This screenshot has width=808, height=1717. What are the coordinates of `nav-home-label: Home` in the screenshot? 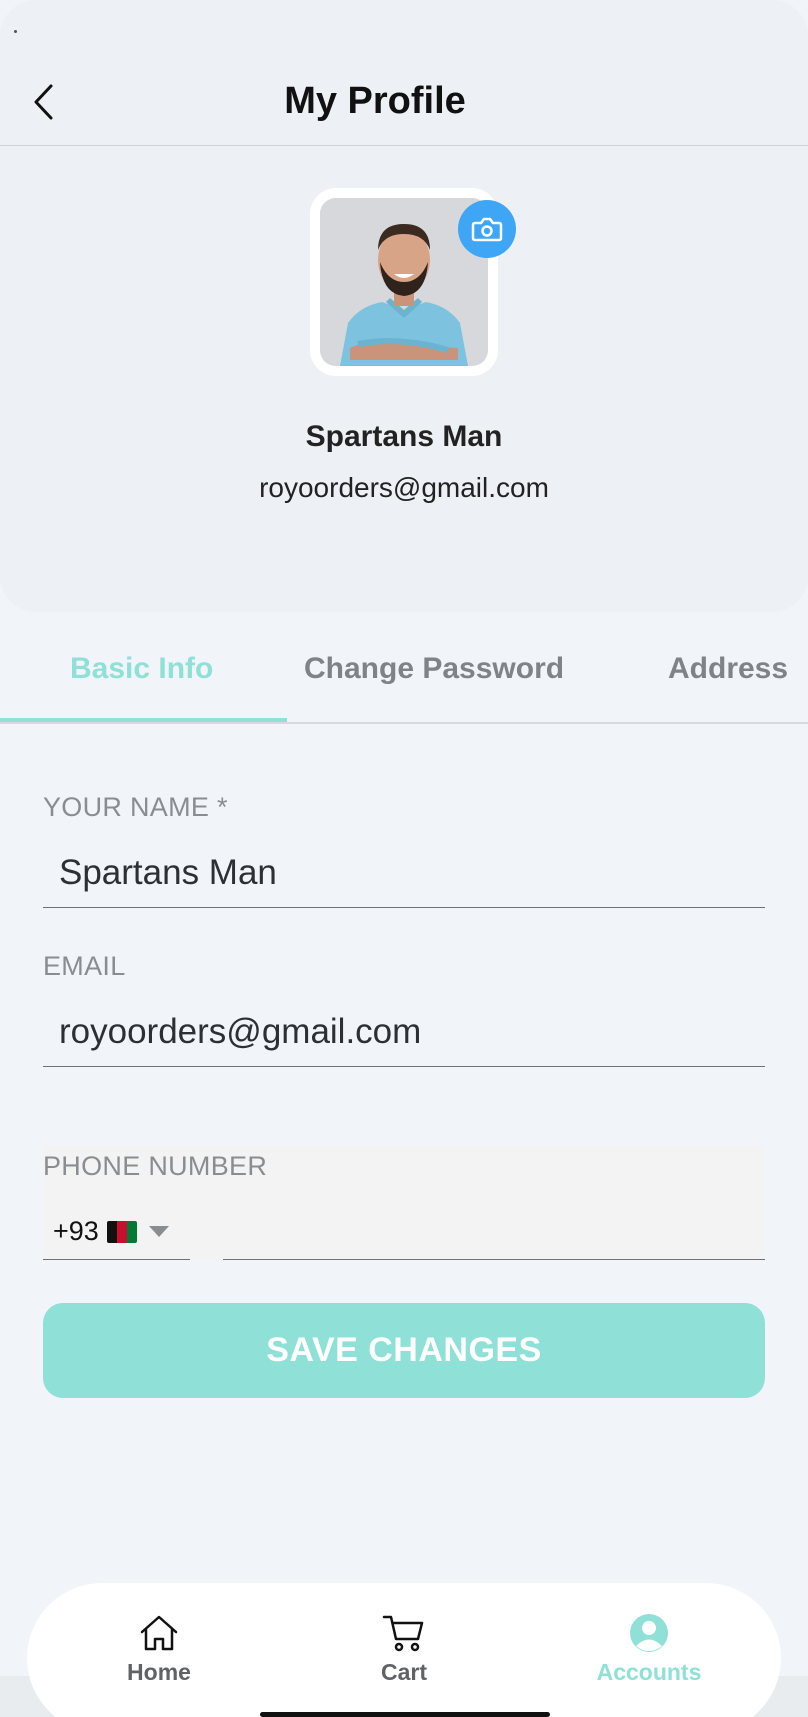 It's located at (159, 1672).